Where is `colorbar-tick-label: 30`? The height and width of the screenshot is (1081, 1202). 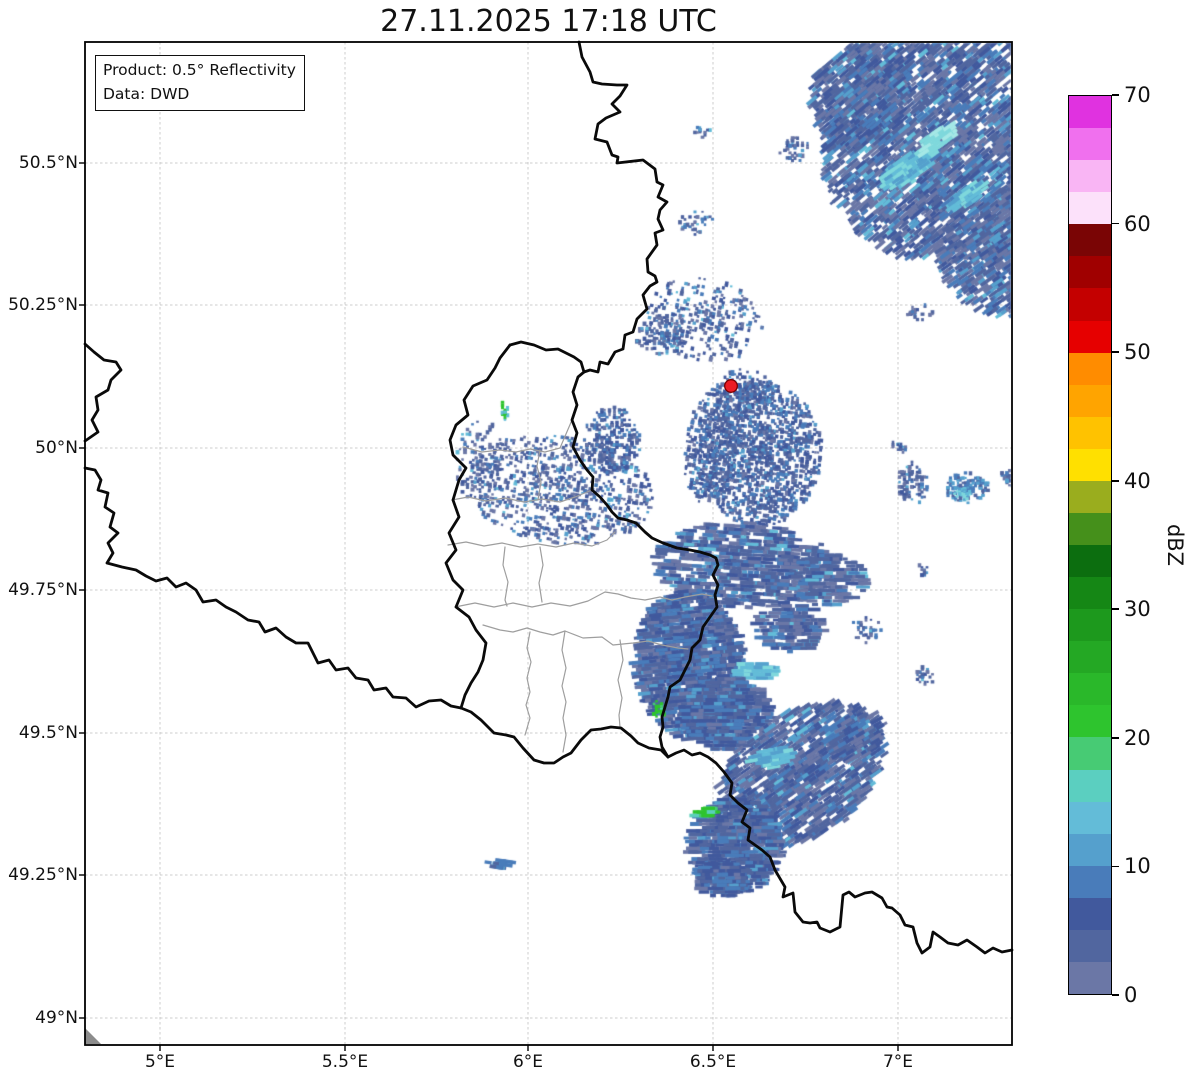 colorbar-tick-label: 30 is located at coordinates (1137, 609).